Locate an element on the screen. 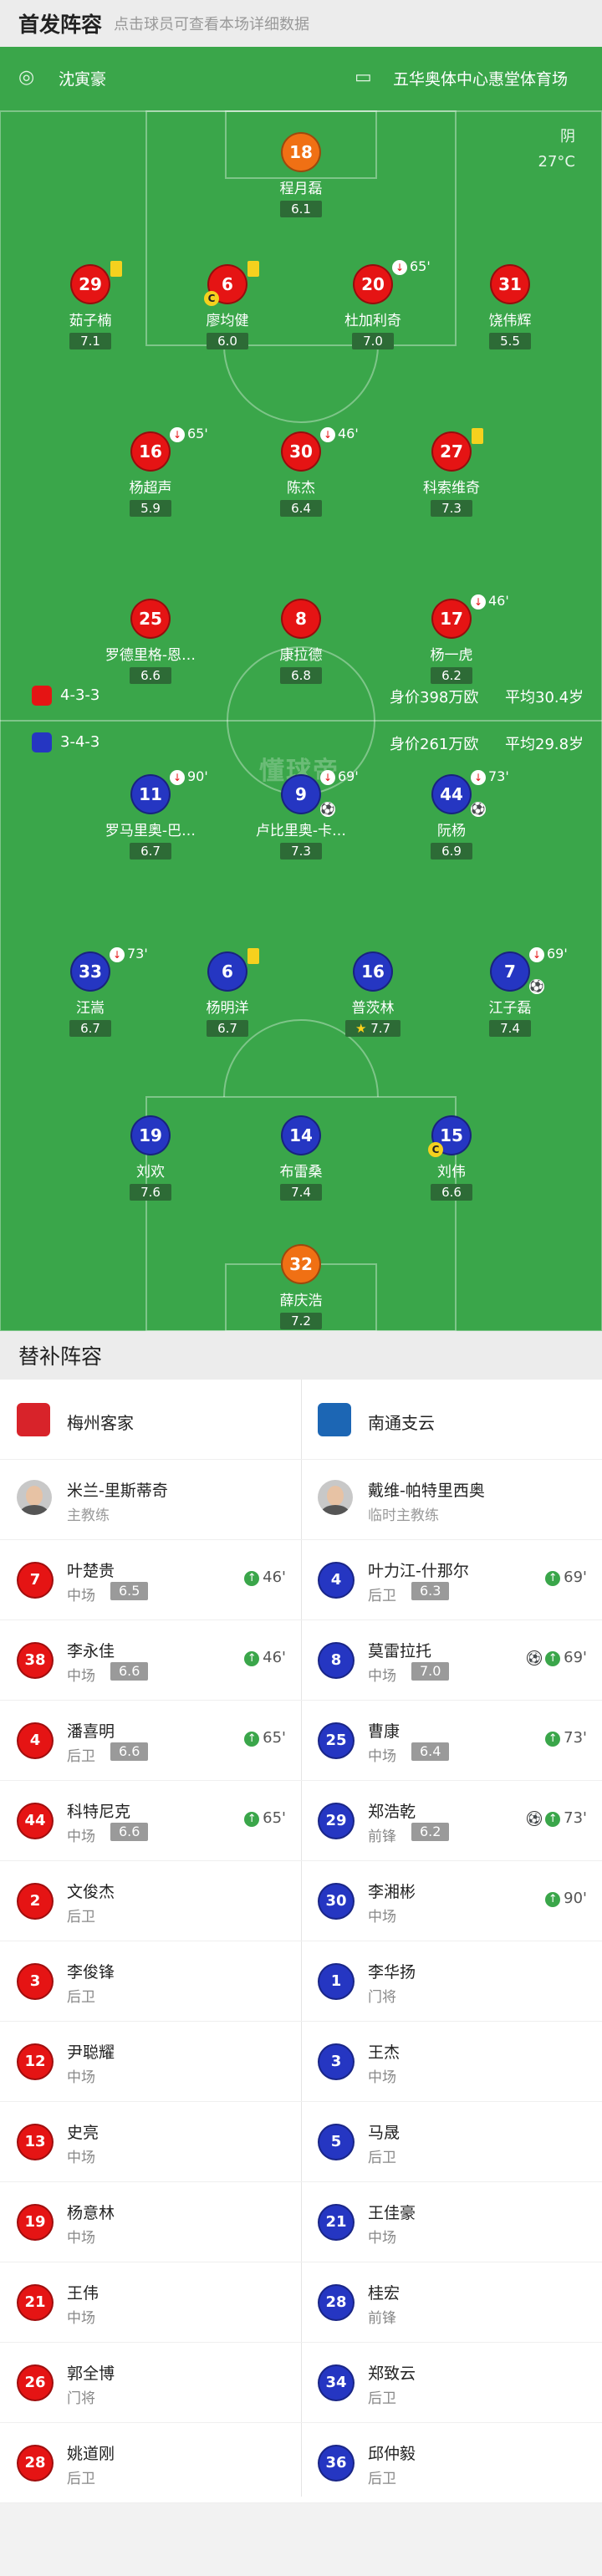 Image resolution: width=602 pixels, height=2576 pixels. rating-value: 7.1 is located at coordinates (90, 342).